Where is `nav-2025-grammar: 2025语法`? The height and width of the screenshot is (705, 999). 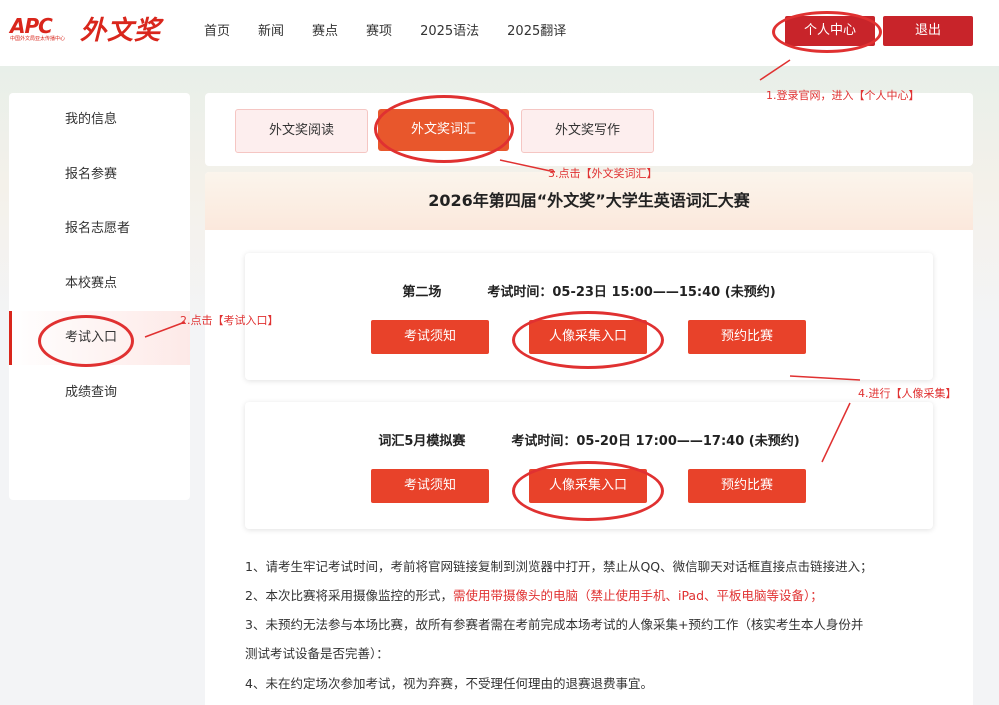
nav-2025-grammar: 2025语法 is located at coordinates (449, 32).